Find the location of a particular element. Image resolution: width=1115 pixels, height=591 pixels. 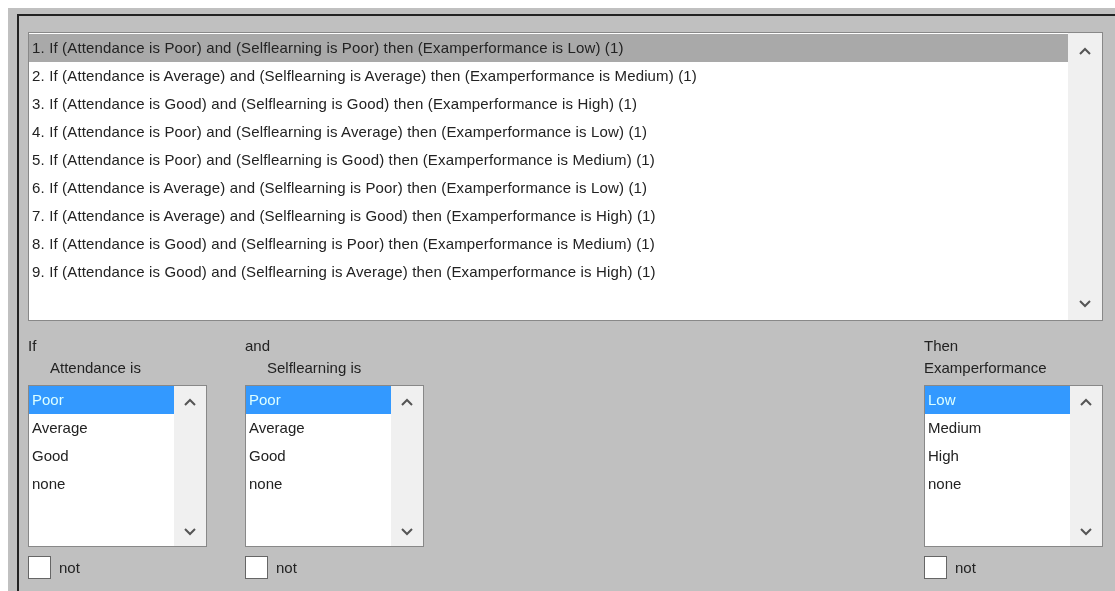

rule-item: 8. If (Attendance is Good) and (Selflearning is Poor) then (Examperformance is Medium) (1) is located at coordinates (548, 244).